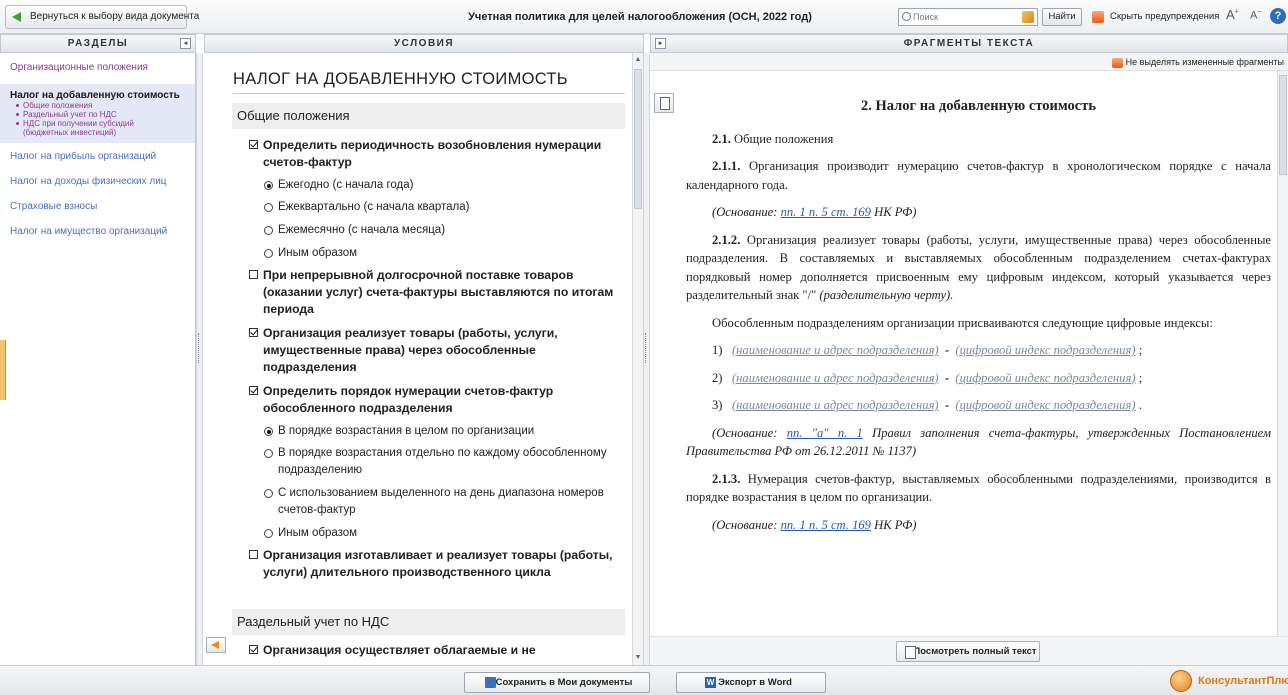 This screenshot has width=1288, height=695. I want to click on sidebar-subitem-separate-accounting: Раздельный учет по НДС, so click(97, 114).